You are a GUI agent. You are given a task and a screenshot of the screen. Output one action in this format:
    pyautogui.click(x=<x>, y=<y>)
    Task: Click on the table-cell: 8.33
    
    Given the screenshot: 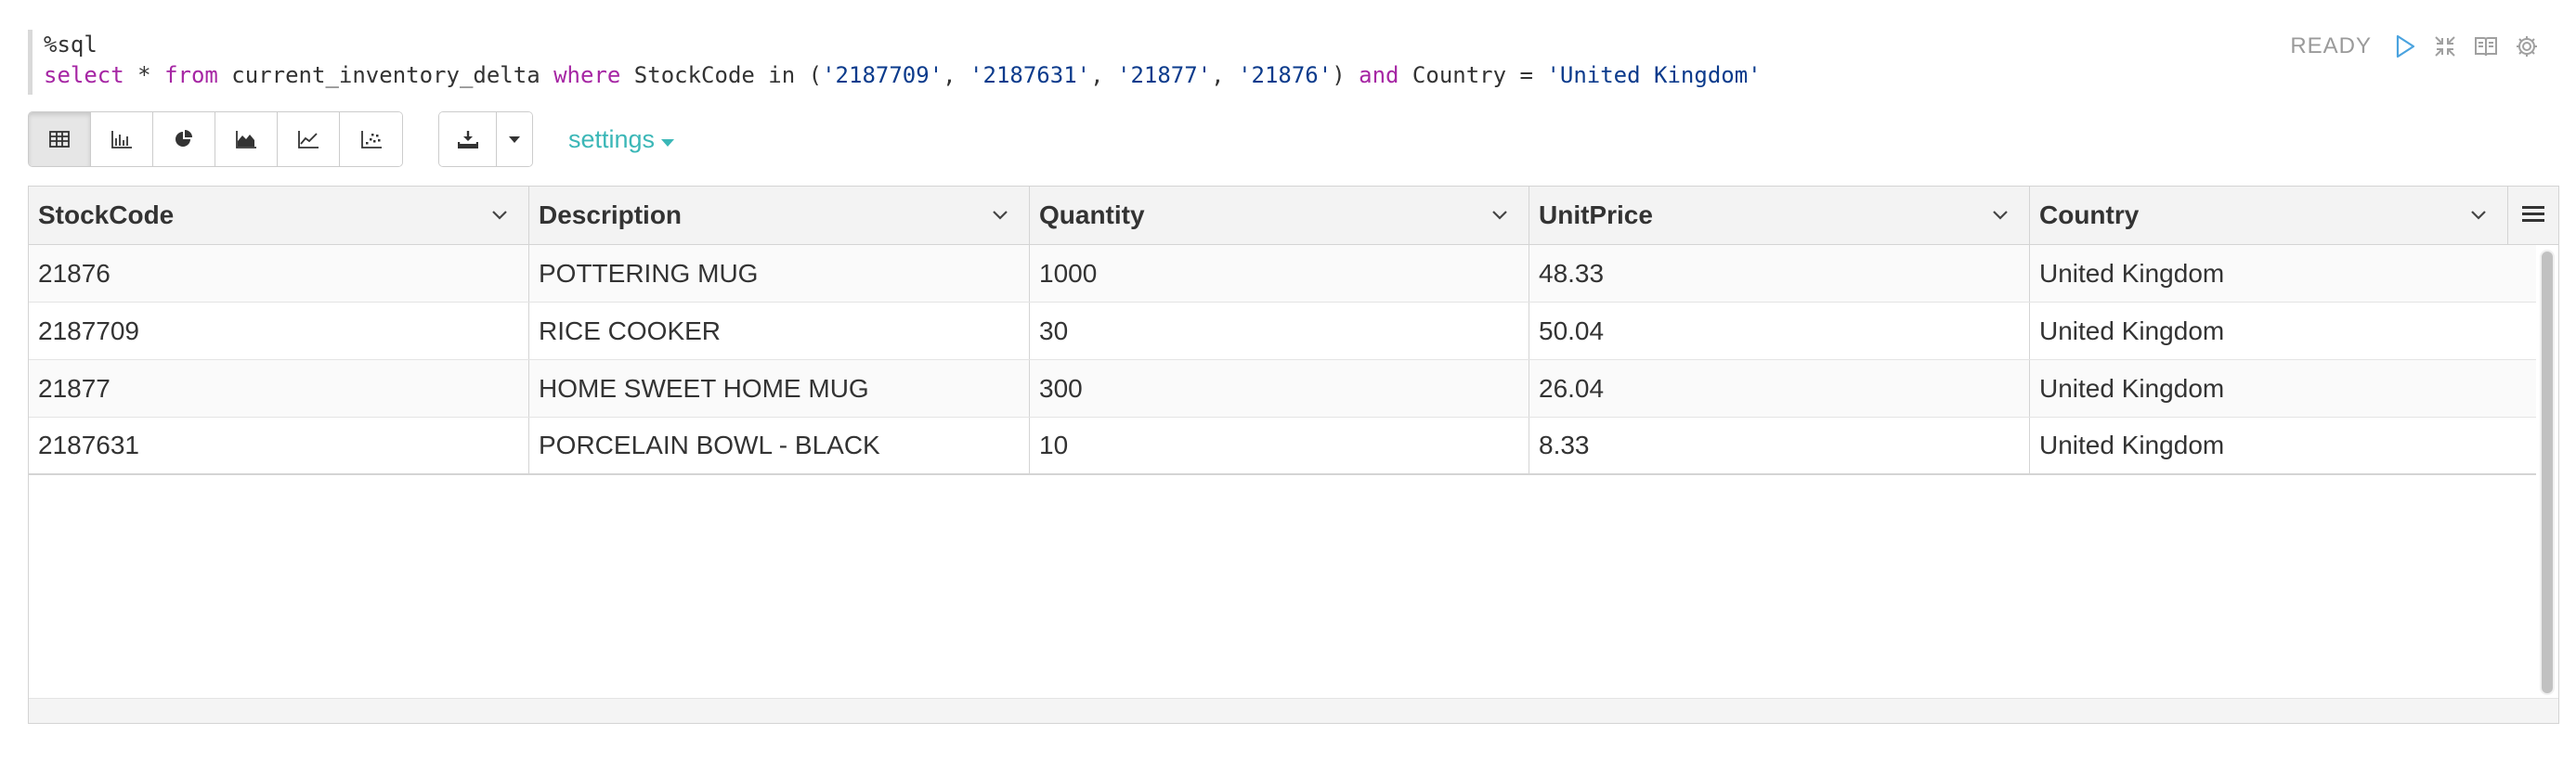 What is the action you would take?
    pyautogui.click(x=1779, y=445)
    